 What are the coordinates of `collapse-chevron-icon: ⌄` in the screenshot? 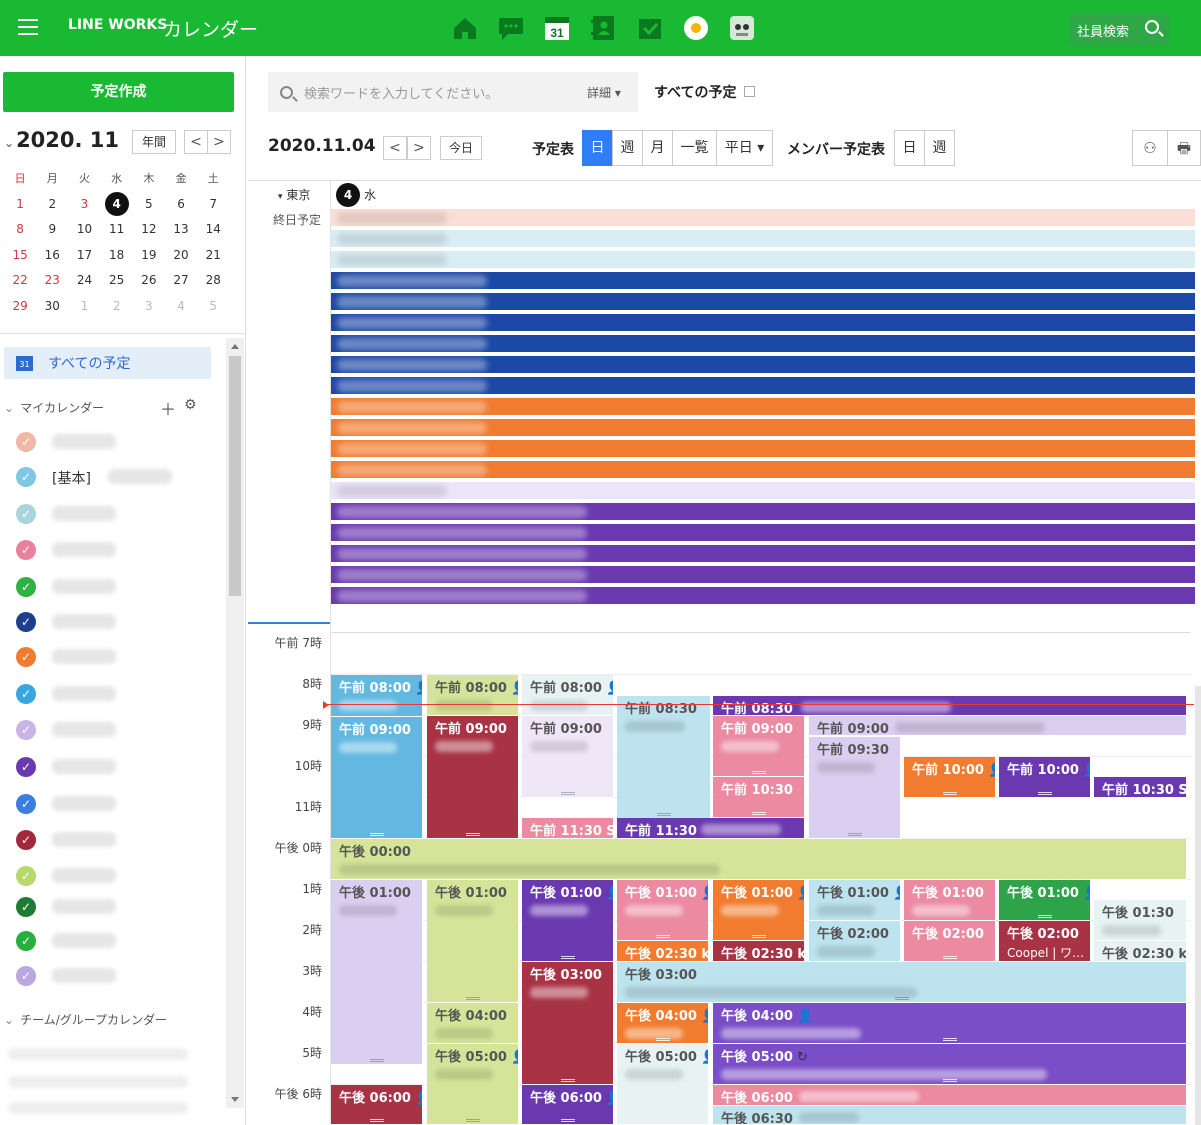 It's located at (9, 143).